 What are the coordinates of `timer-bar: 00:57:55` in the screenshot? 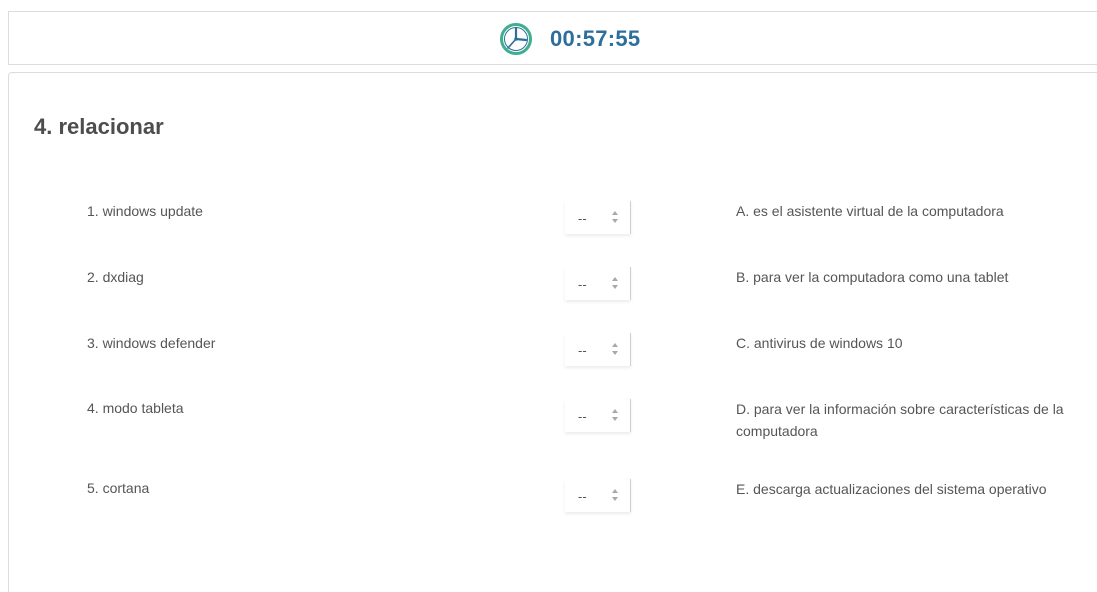 It's located at (552, 38).